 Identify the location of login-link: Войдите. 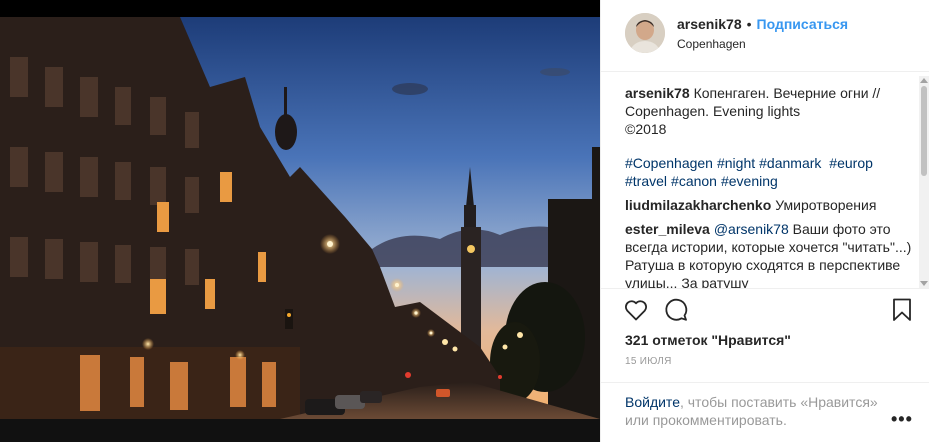
(652, 402).